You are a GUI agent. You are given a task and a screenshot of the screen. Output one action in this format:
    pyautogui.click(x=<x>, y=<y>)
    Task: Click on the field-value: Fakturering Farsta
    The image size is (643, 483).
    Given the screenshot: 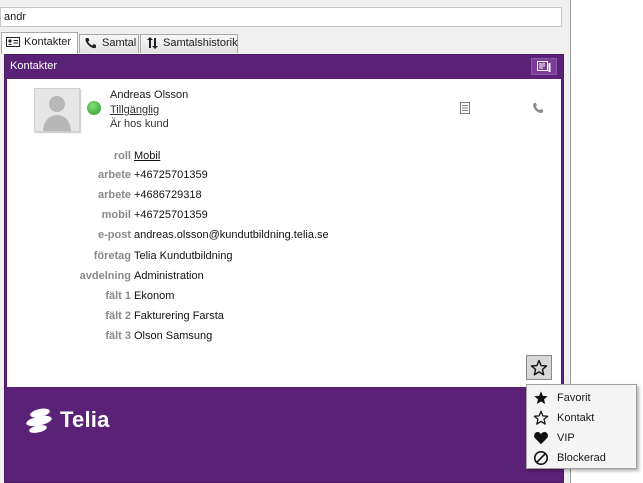 What is the action you would take?
    pyautogui.click(x=179, y=316)
    